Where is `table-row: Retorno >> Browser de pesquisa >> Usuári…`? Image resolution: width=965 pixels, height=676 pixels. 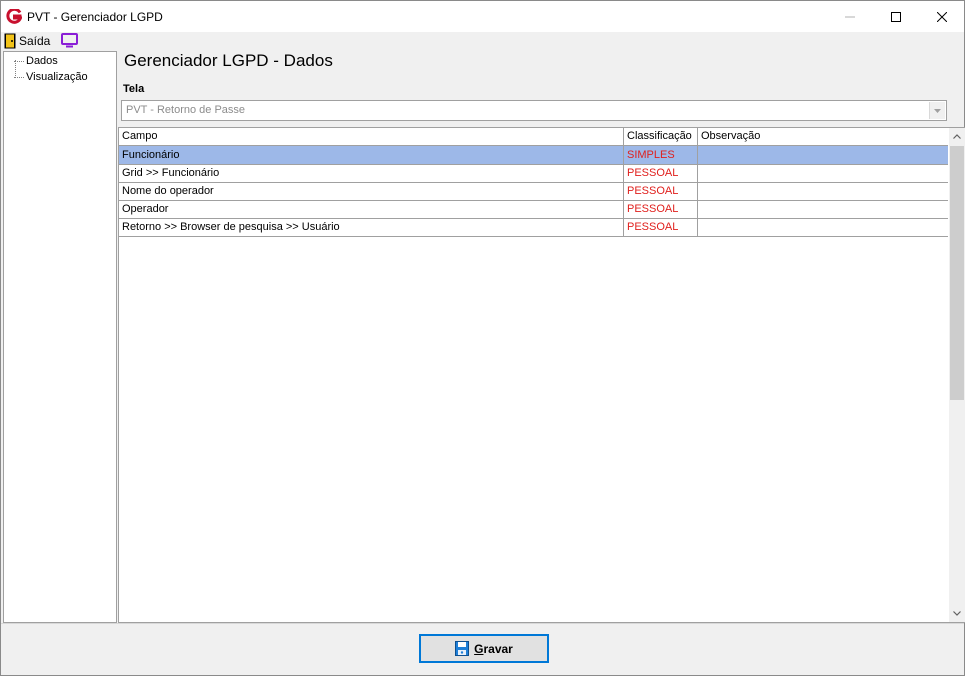 table-row: Retorno >> Browser de pesquisa >> Usuári… is located at coordinates (533, 227).